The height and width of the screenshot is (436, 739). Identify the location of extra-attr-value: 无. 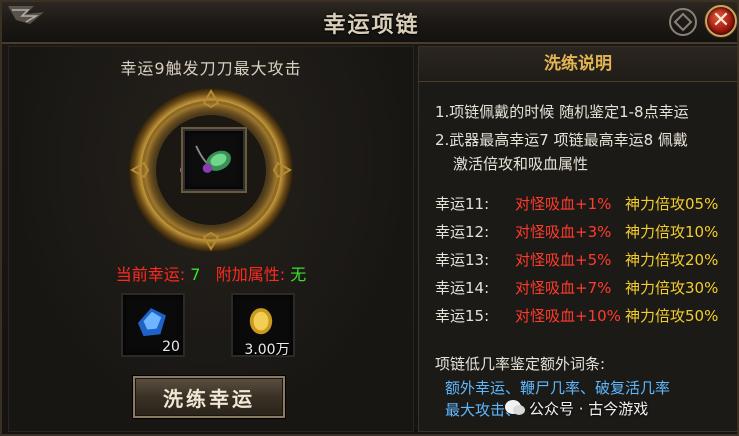
(298, 274).